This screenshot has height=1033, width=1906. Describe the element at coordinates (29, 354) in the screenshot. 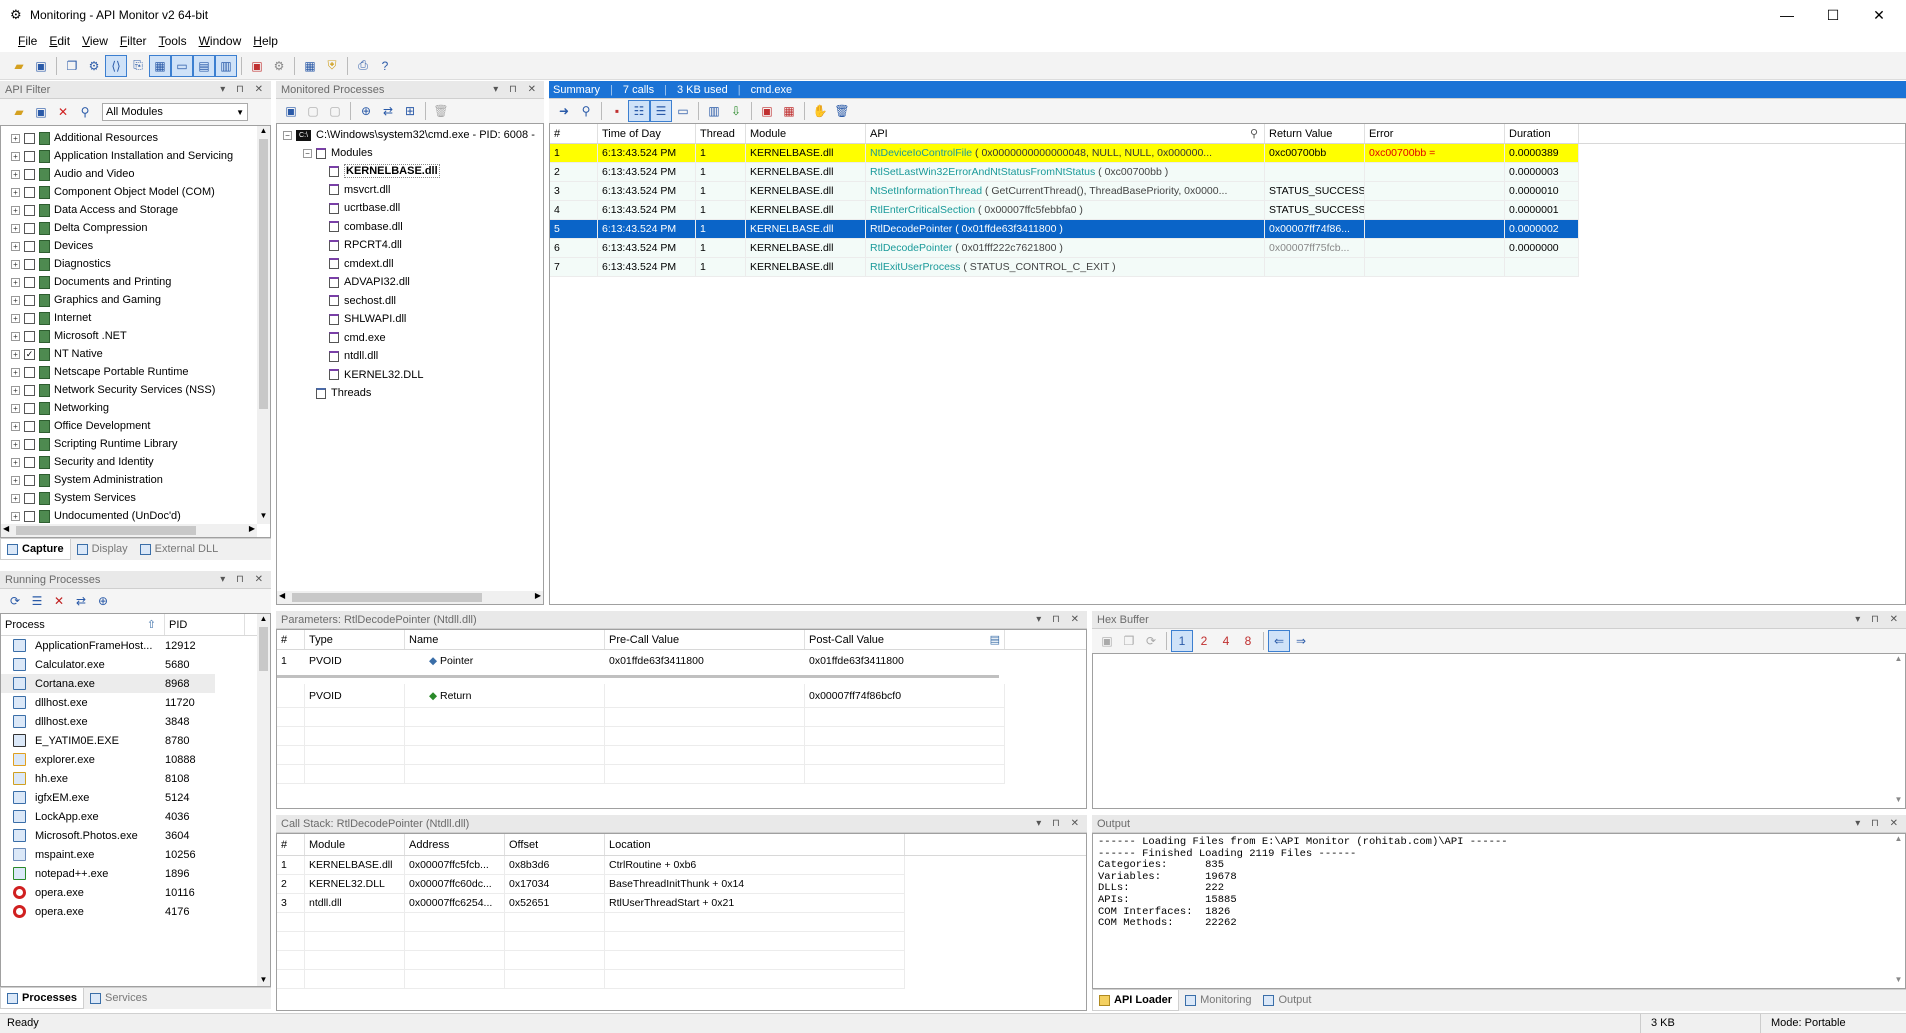

I see `filter-checkbox: ✓` at that location.